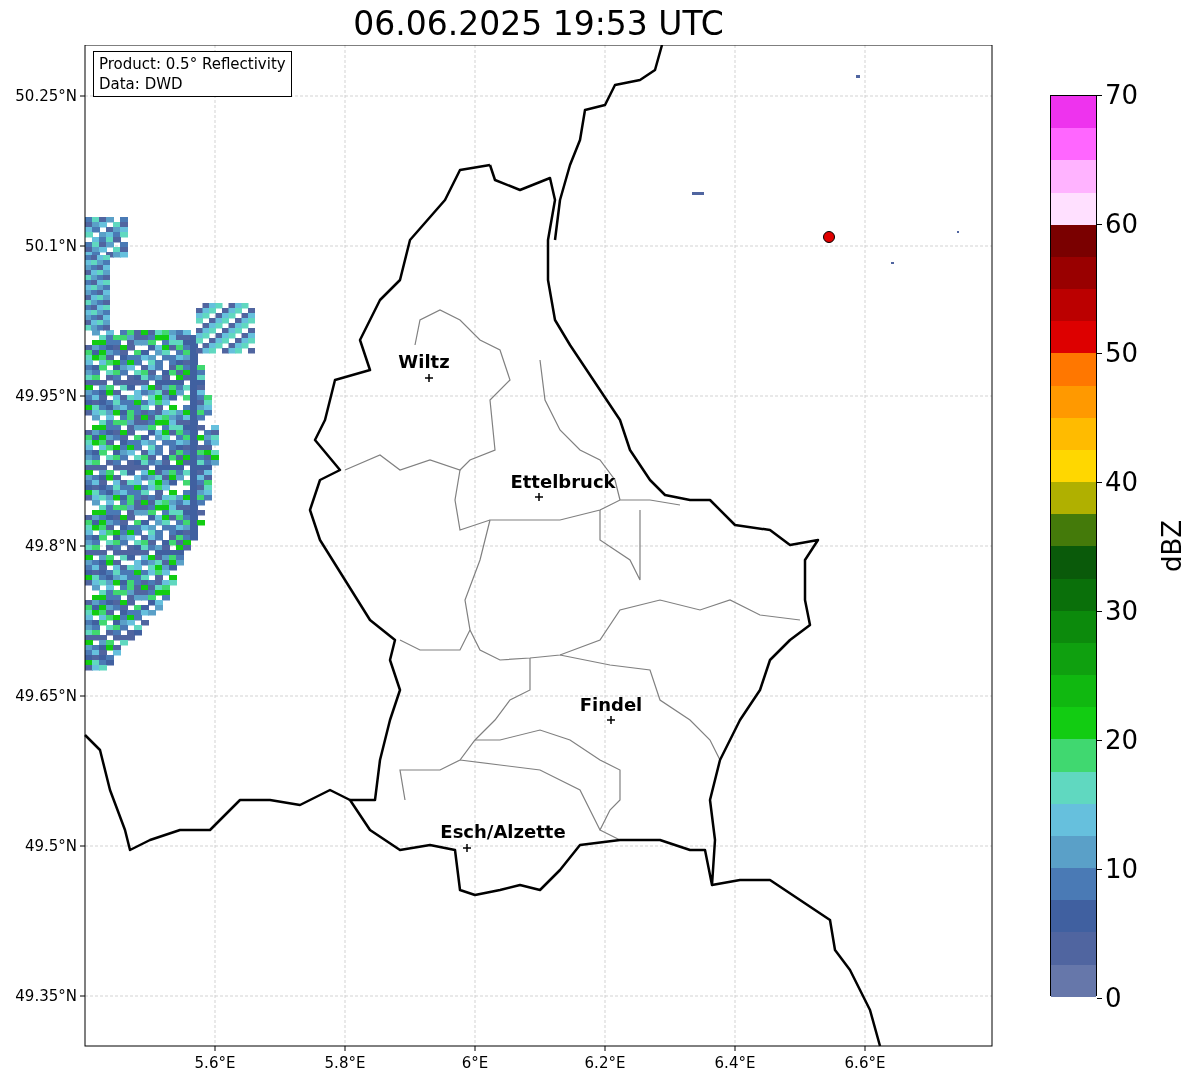  What do you see at coordinates (141, 84) in the screenshot?
I see `info-text: Data: DWD` at bounding box center [141, 84].